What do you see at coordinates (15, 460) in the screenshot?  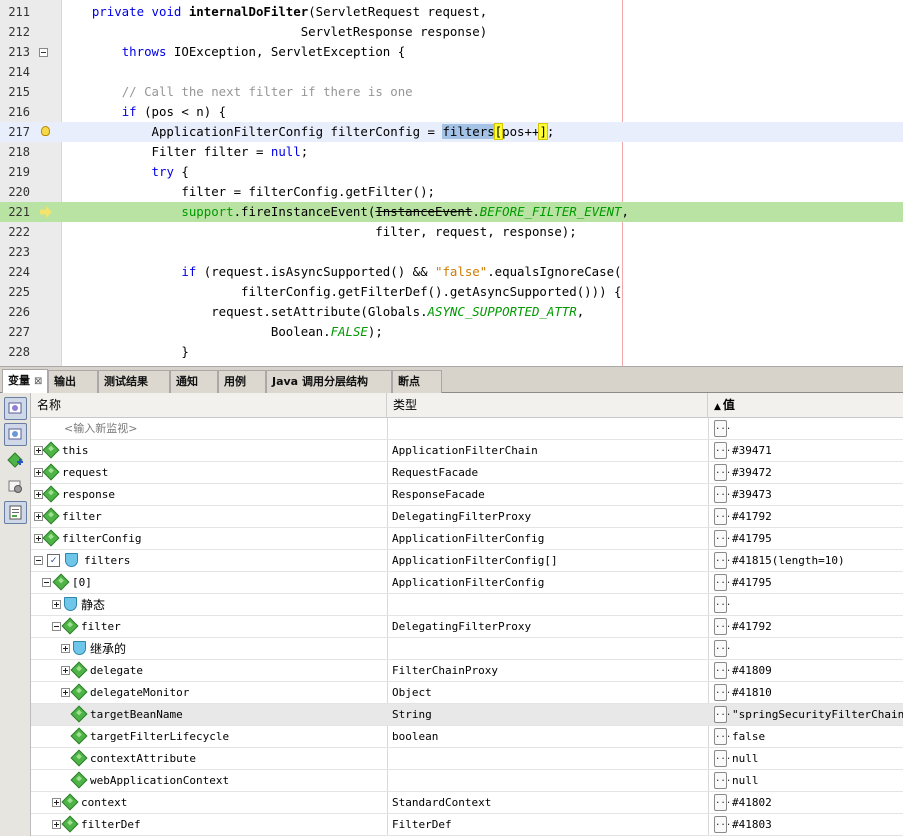 I see `new-watch-button` at bounding box center [15, 460].